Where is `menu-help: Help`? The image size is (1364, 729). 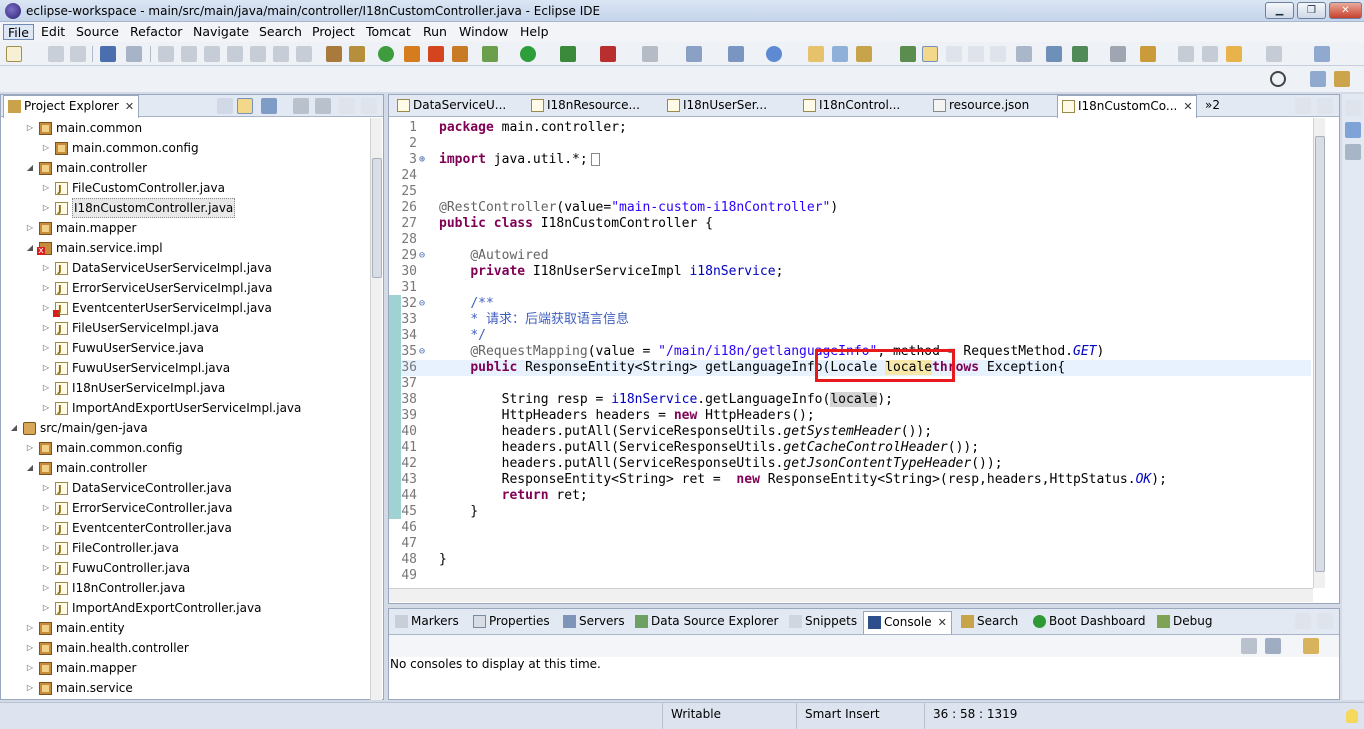 menu-help: Help is located at coordinates (534, 32).